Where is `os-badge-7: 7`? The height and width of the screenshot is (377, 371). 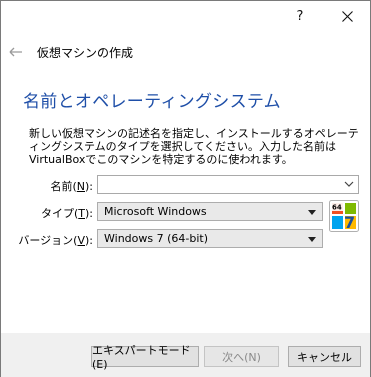
os-badge-7: 7 is located at coordinates (349, 222).